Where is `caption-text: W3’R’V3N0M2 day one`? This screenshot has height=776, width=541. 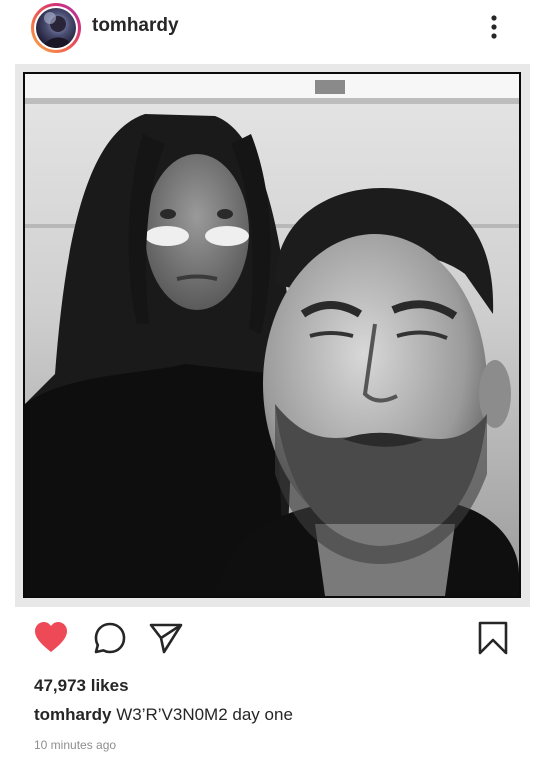
caption-text: W3’R’V3N0M2 day one is located at coordinates (204, 714).